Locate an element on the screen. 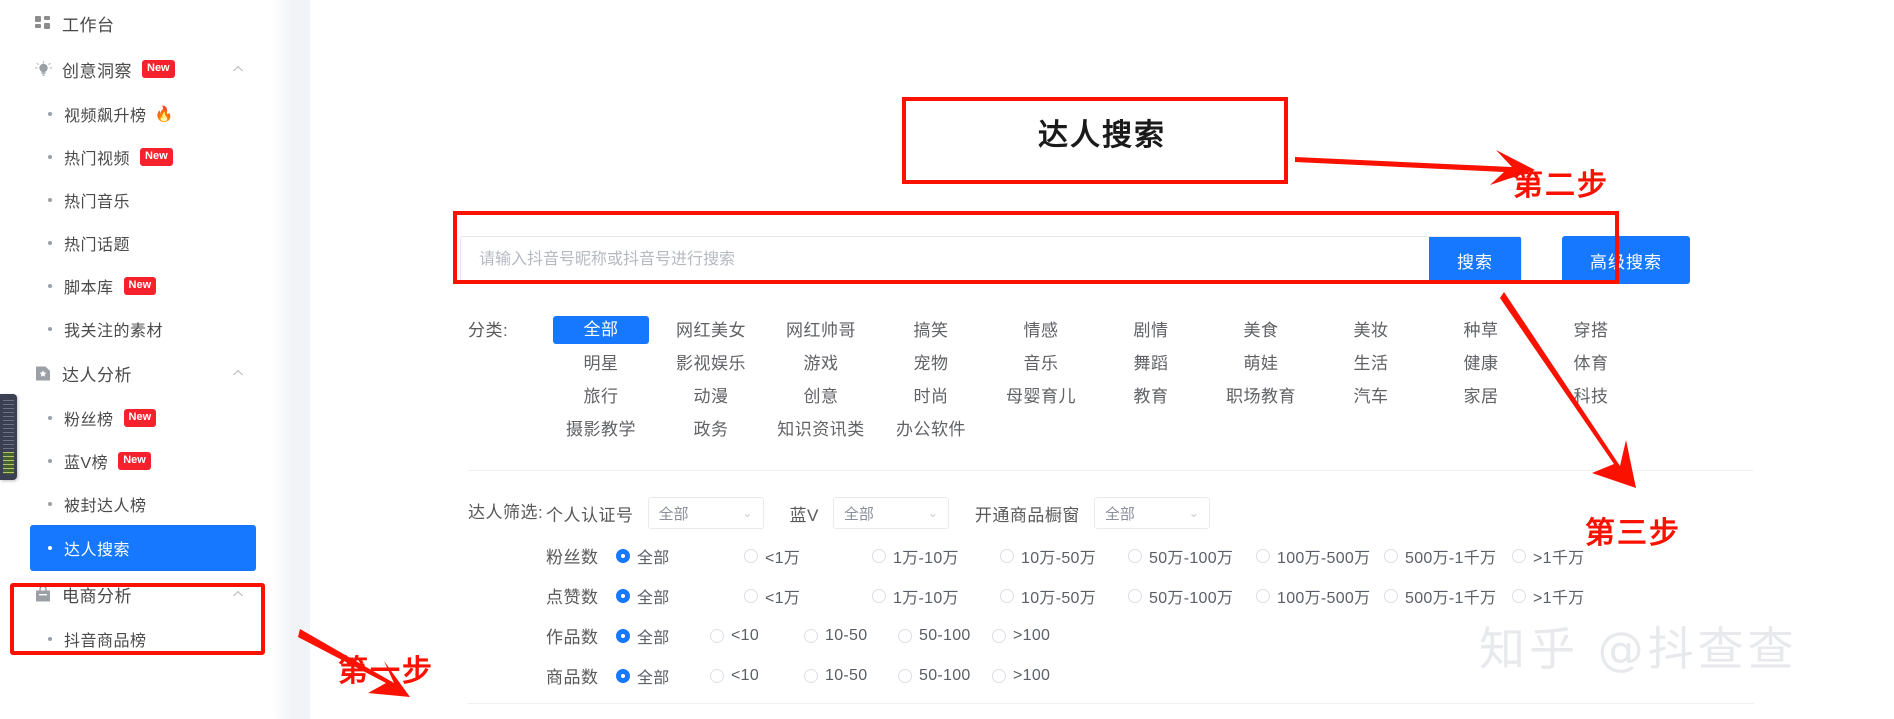 The image size is (1894, 719). search-input is located at coordinates (945, 260).